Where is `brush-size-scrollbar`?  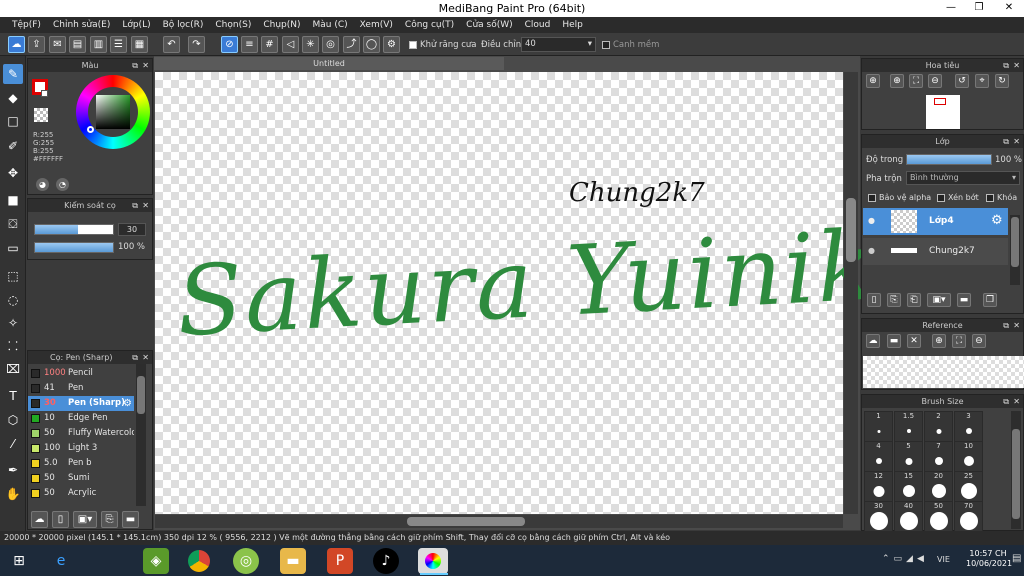 brush-size-scrollbar is located at coordinates (1016, 470).